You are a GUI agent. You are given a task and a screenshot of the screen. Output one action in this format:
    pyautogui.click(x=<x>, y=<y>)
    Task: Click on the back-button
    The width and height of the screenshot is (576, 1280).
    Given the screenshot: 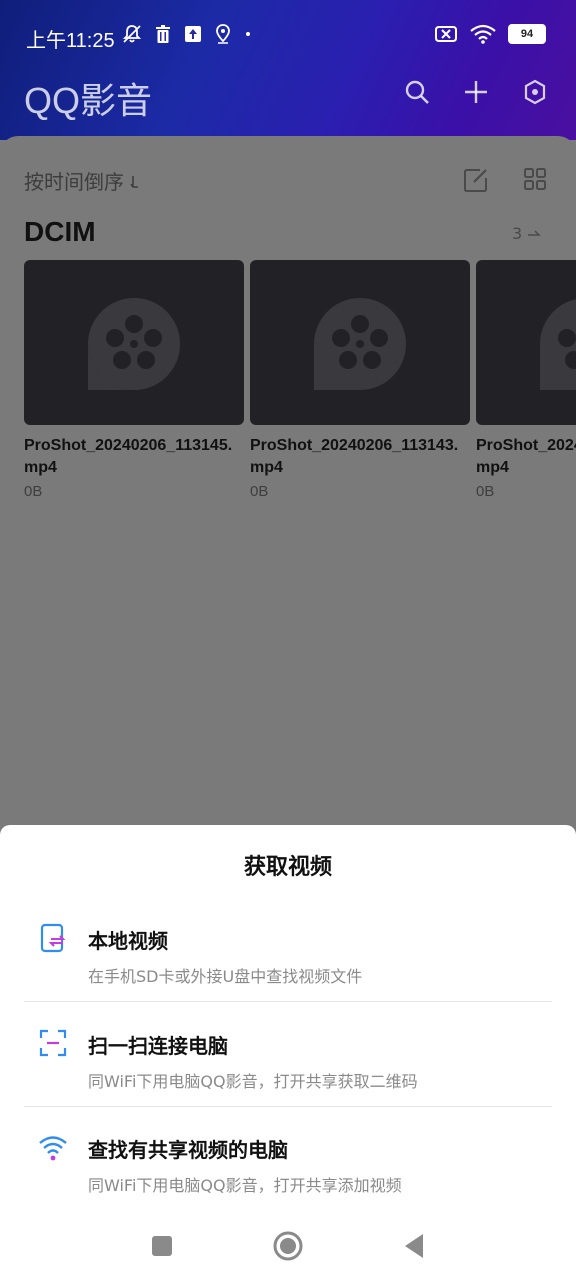 What is the action you would take?
    pyautogui.click(x=414, y=1246)
    